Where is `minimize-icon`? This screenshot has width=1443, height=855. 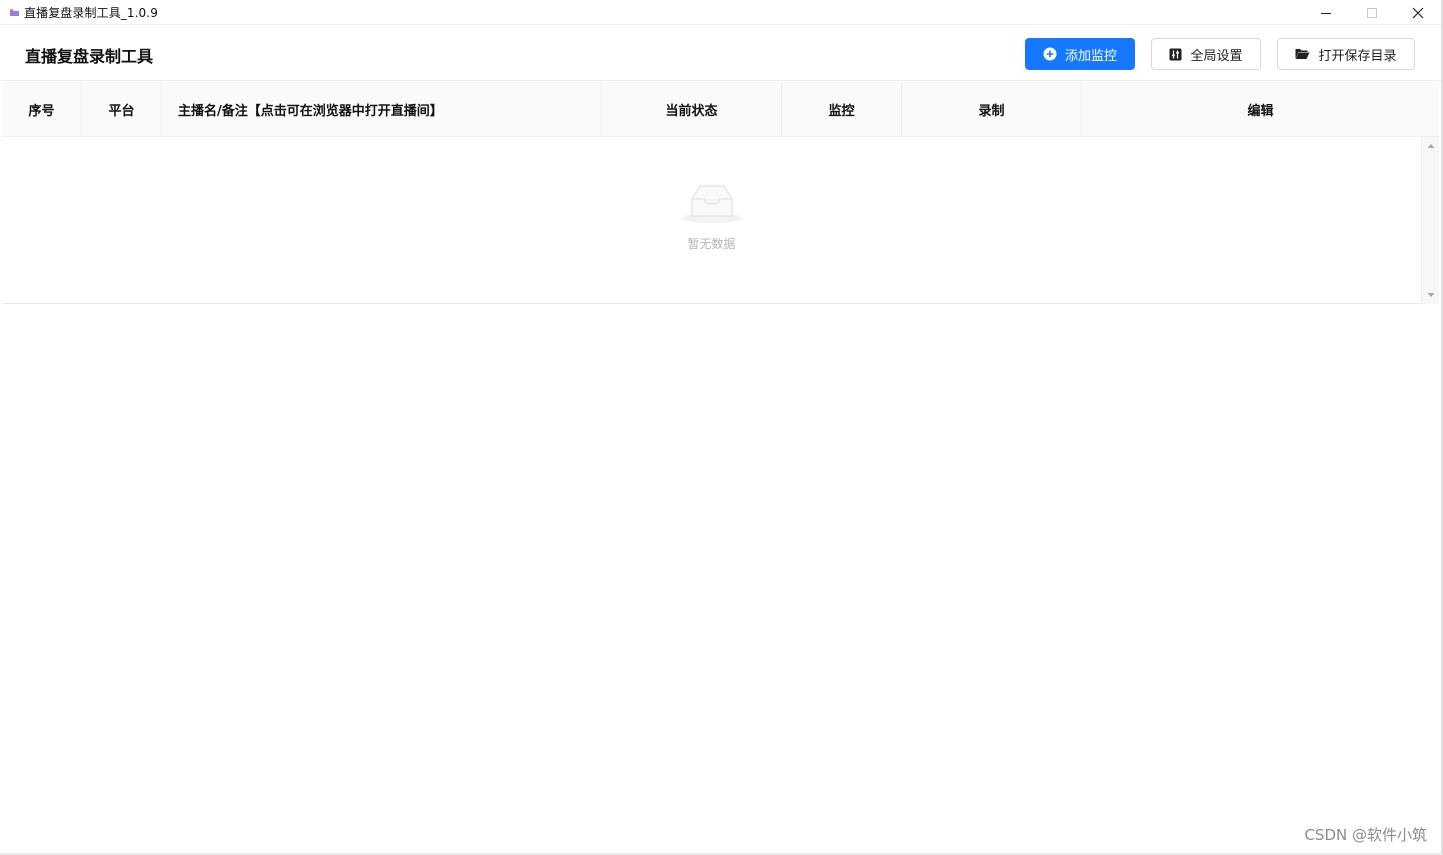 minimize-icon is located at coordinates (1326, 12).